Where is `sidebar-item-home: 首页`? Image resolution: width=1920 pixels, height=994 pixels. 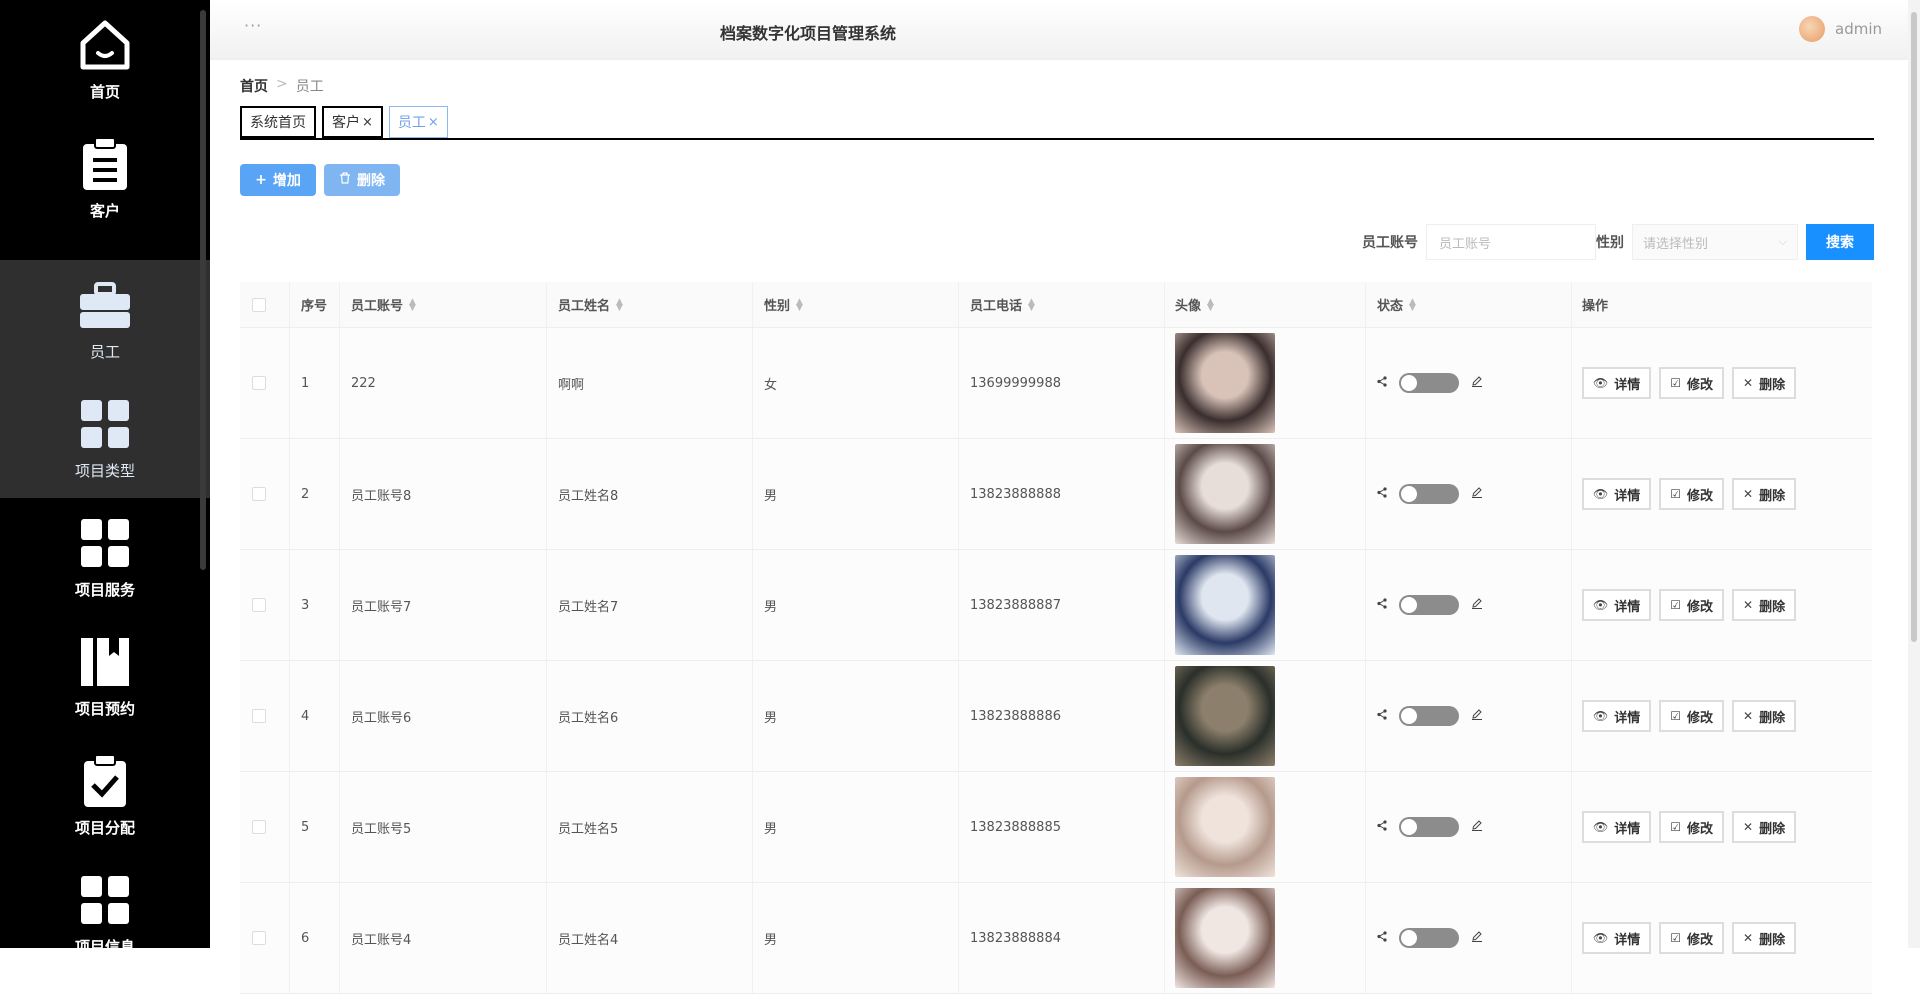
sidebar-item-home: 首页 is located at coordinates (105, 59).